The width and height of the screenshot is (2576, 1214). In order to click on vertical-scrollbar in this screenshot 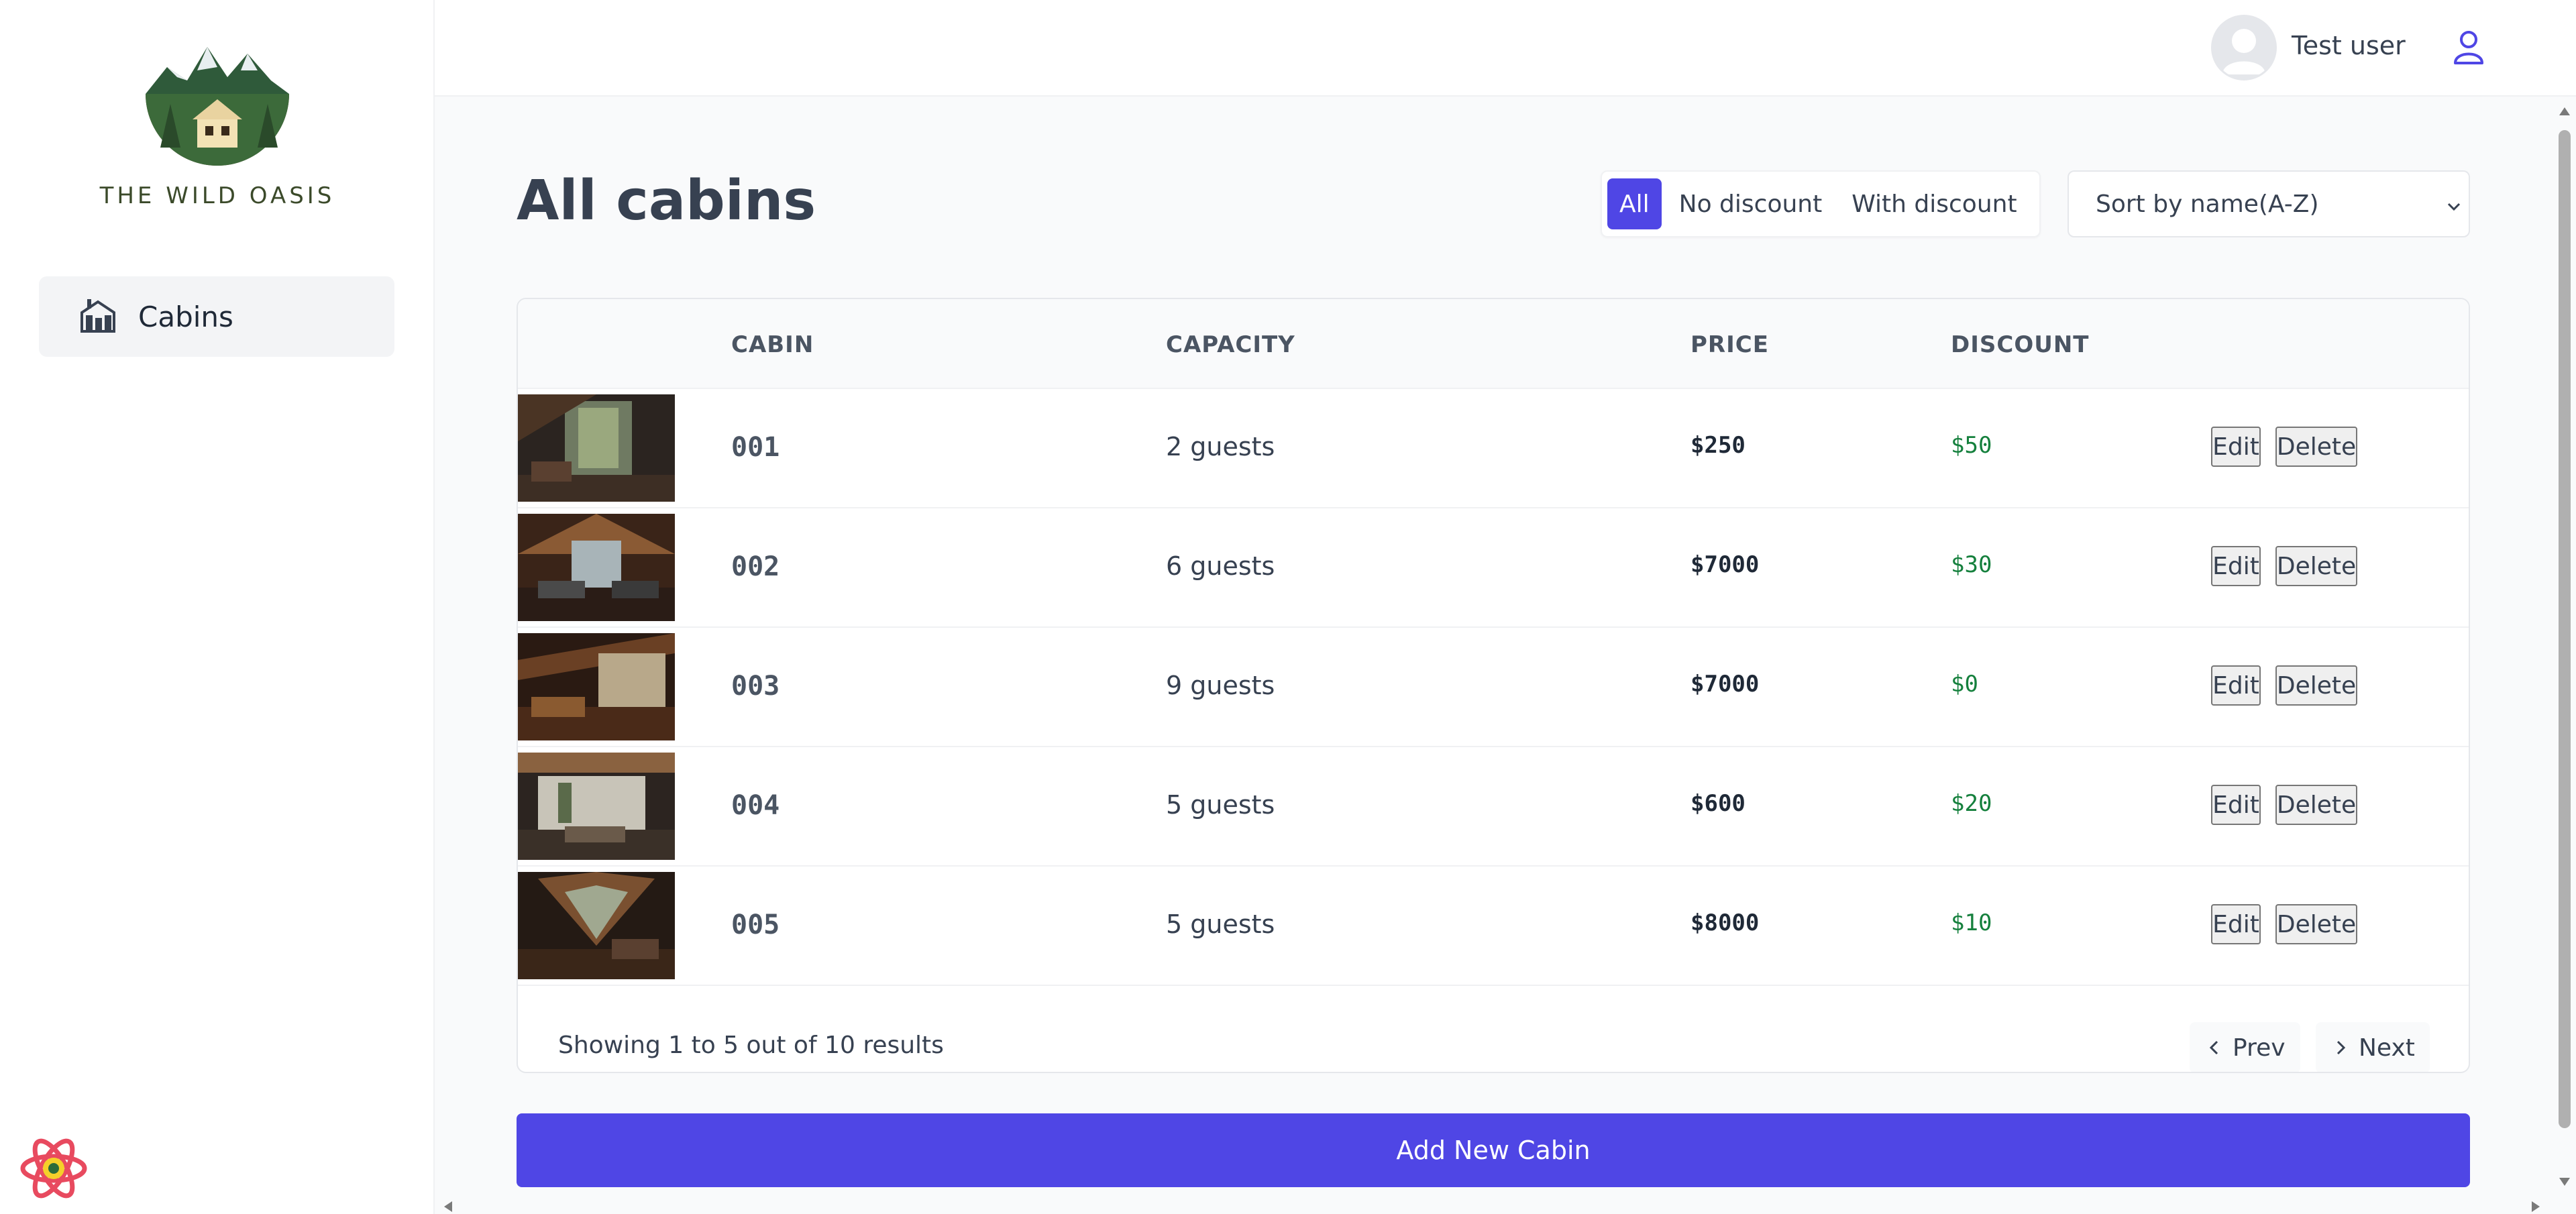, I will do `click(2564, 647)`.